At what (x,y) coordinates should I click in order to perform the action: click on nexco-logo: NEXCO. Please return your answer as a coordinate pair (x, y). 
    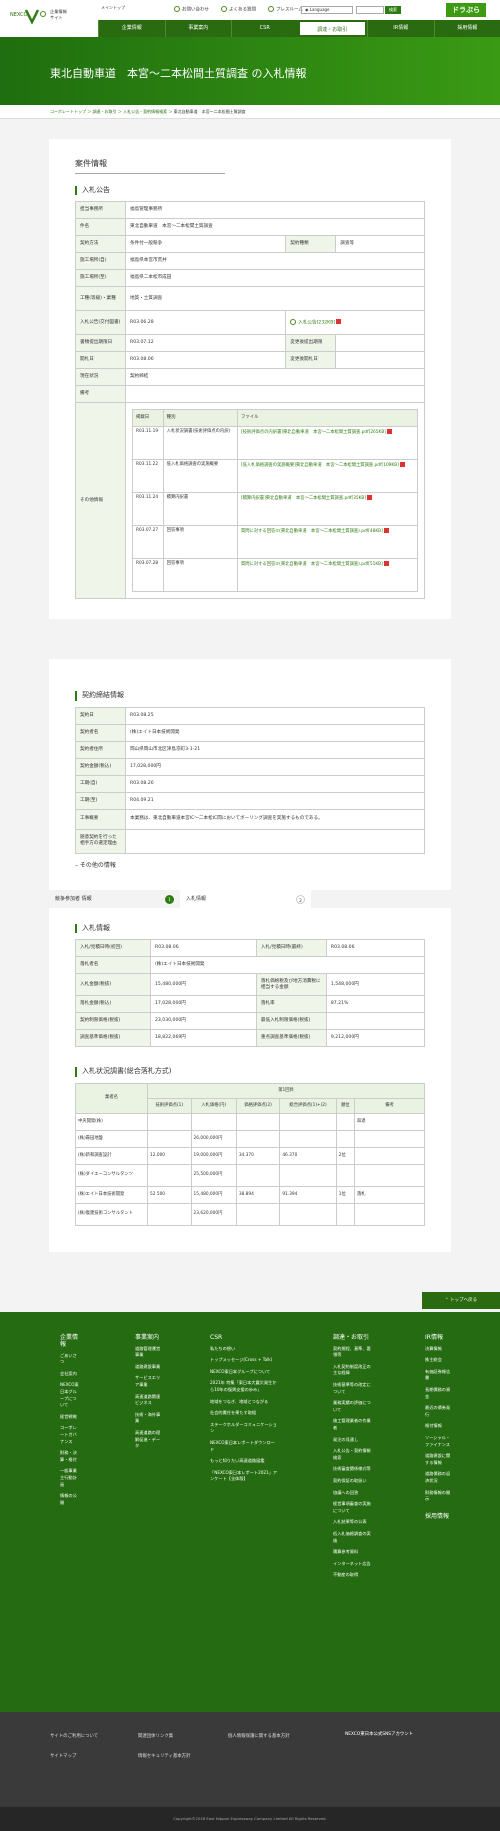
    Looking at the image, I should click on (25, 16).